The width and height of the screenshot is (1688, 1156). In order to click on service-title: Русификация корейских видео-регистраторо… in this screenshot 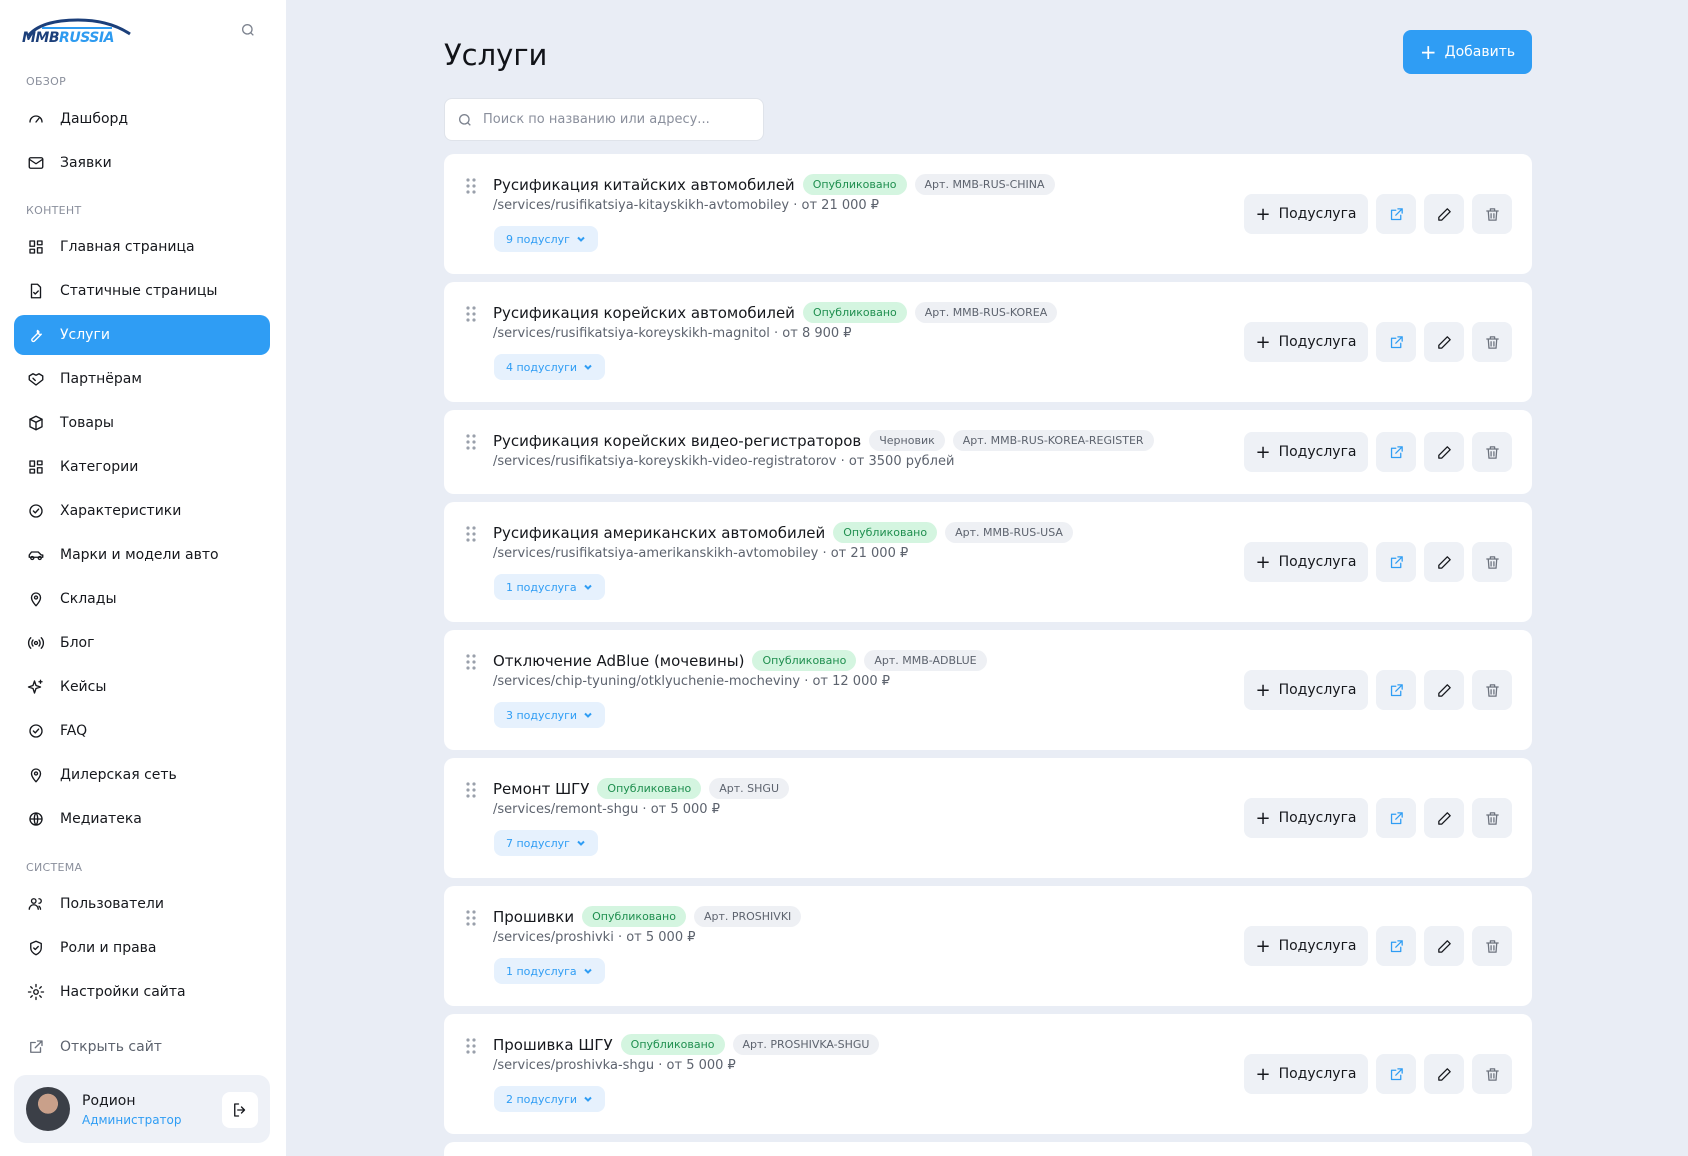, I will do `click(677, 441)`.